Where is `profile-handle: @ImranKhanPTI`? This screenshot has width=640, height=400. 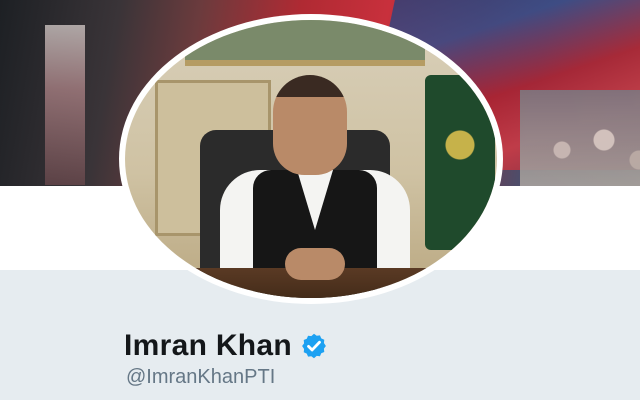
profile-handle: @ImranKhanPTI is located at coordinates (200, 377).